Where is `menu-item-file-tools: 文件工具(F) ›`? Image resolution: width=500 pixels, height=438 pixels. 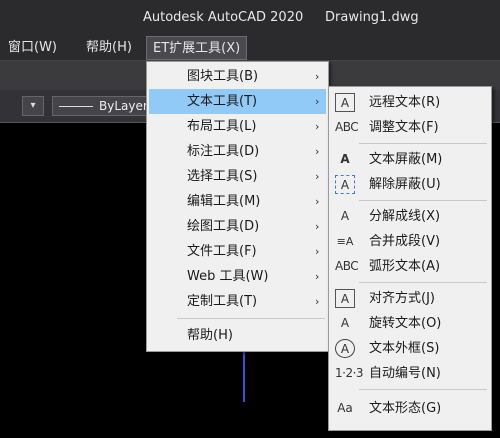
menu-item-file-tools: 文件工具(F) › is located at coordinates (237, 251).